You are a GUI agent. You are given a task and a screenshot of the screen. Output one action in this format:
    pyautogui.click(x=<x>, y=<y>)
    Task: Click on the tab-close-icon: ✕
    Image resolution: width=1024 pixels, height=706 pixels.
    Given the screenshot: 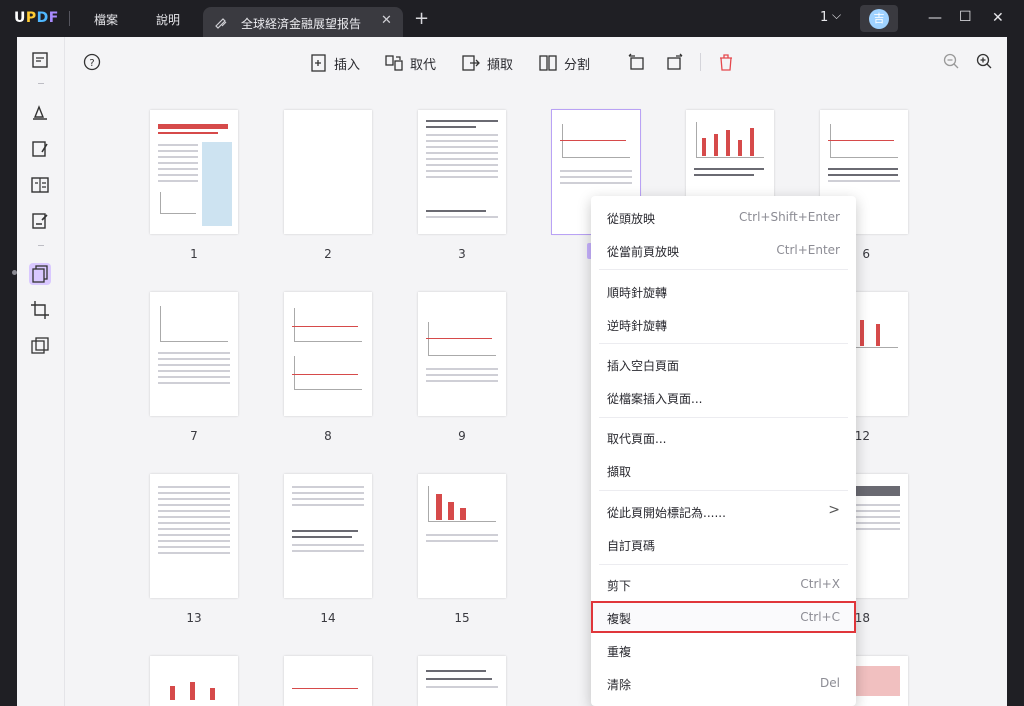 What is the action you would take?
    pyautogui.click(x=386, y=20)
    